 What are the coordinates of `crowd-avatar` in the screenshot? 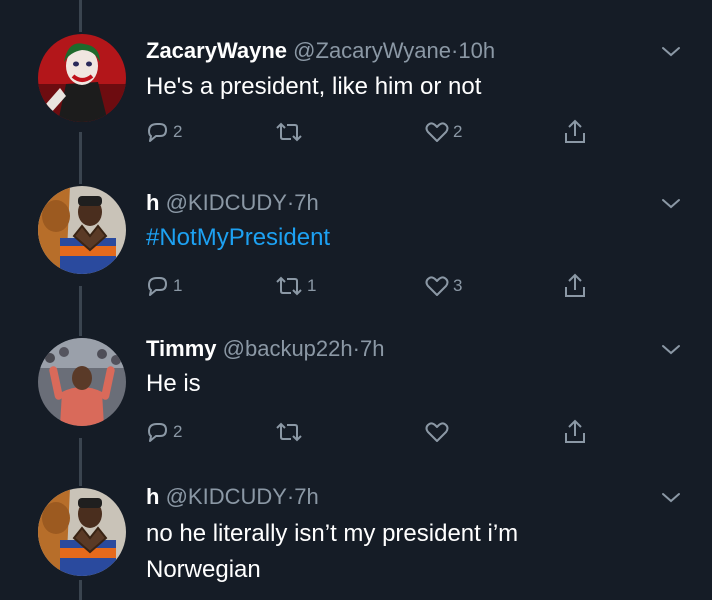 It's located at (82, 382).